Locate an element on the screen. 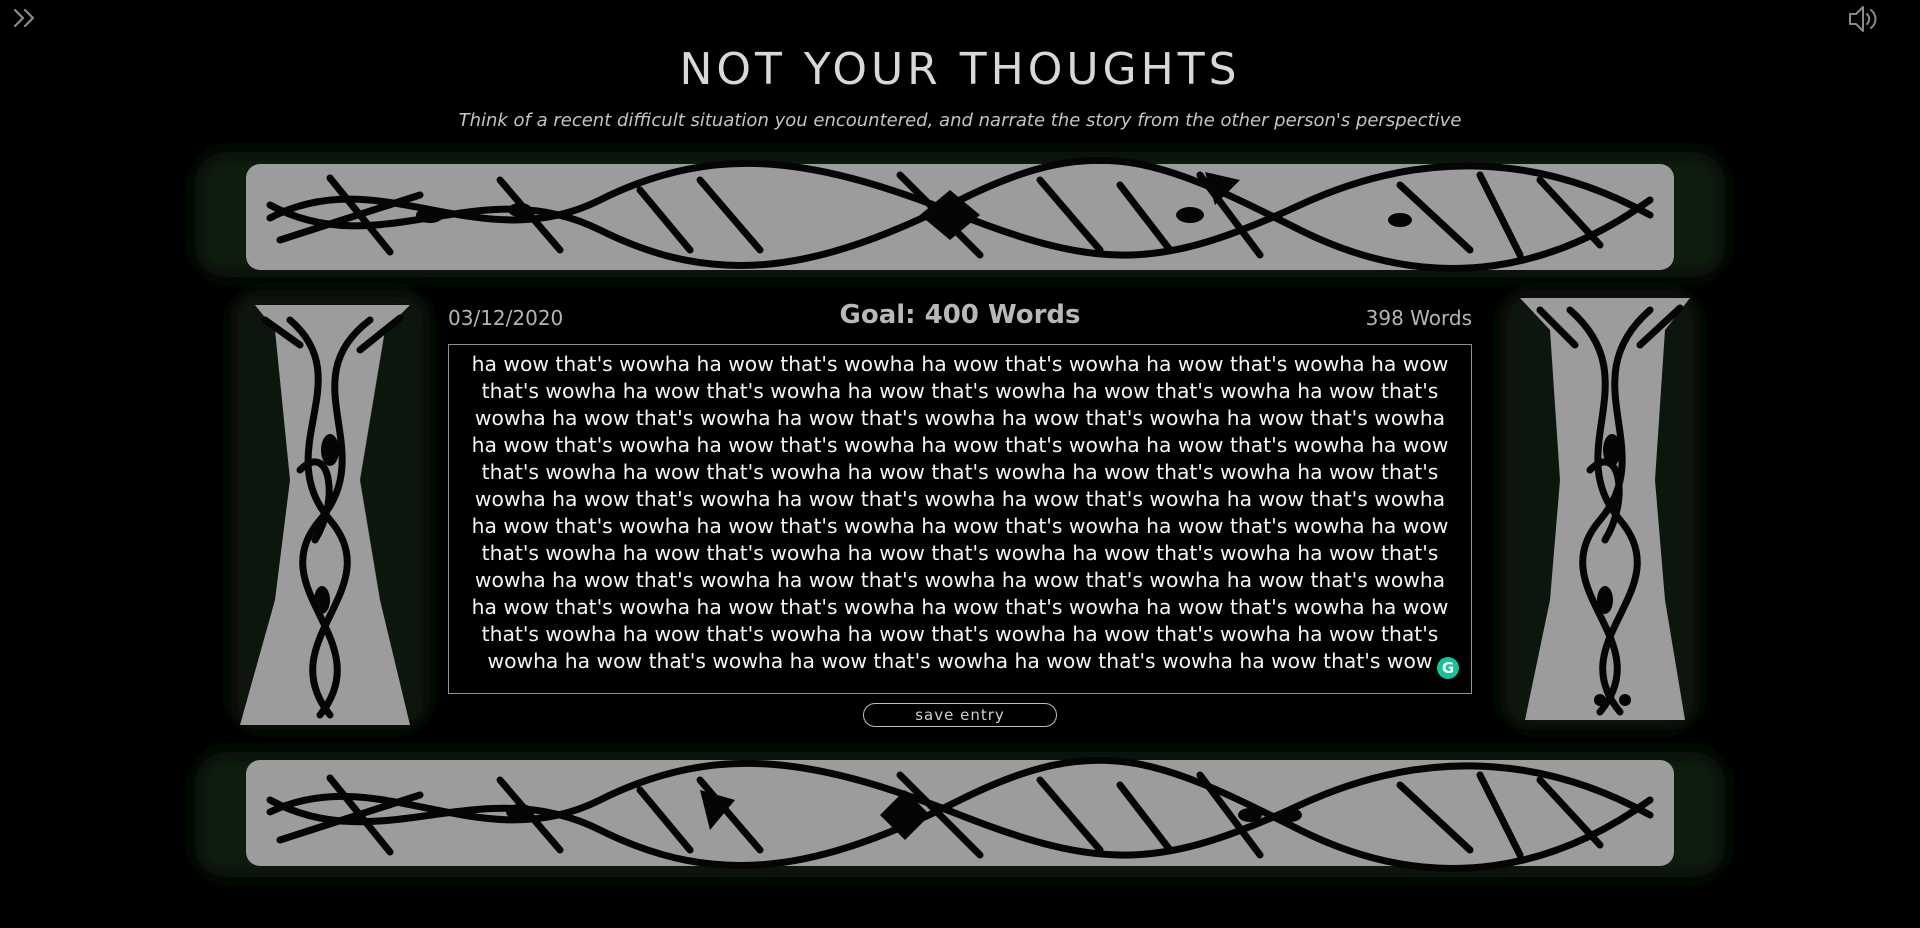 The image size is (1920, 928). top-knot-band is located at coordinates (960, 214).